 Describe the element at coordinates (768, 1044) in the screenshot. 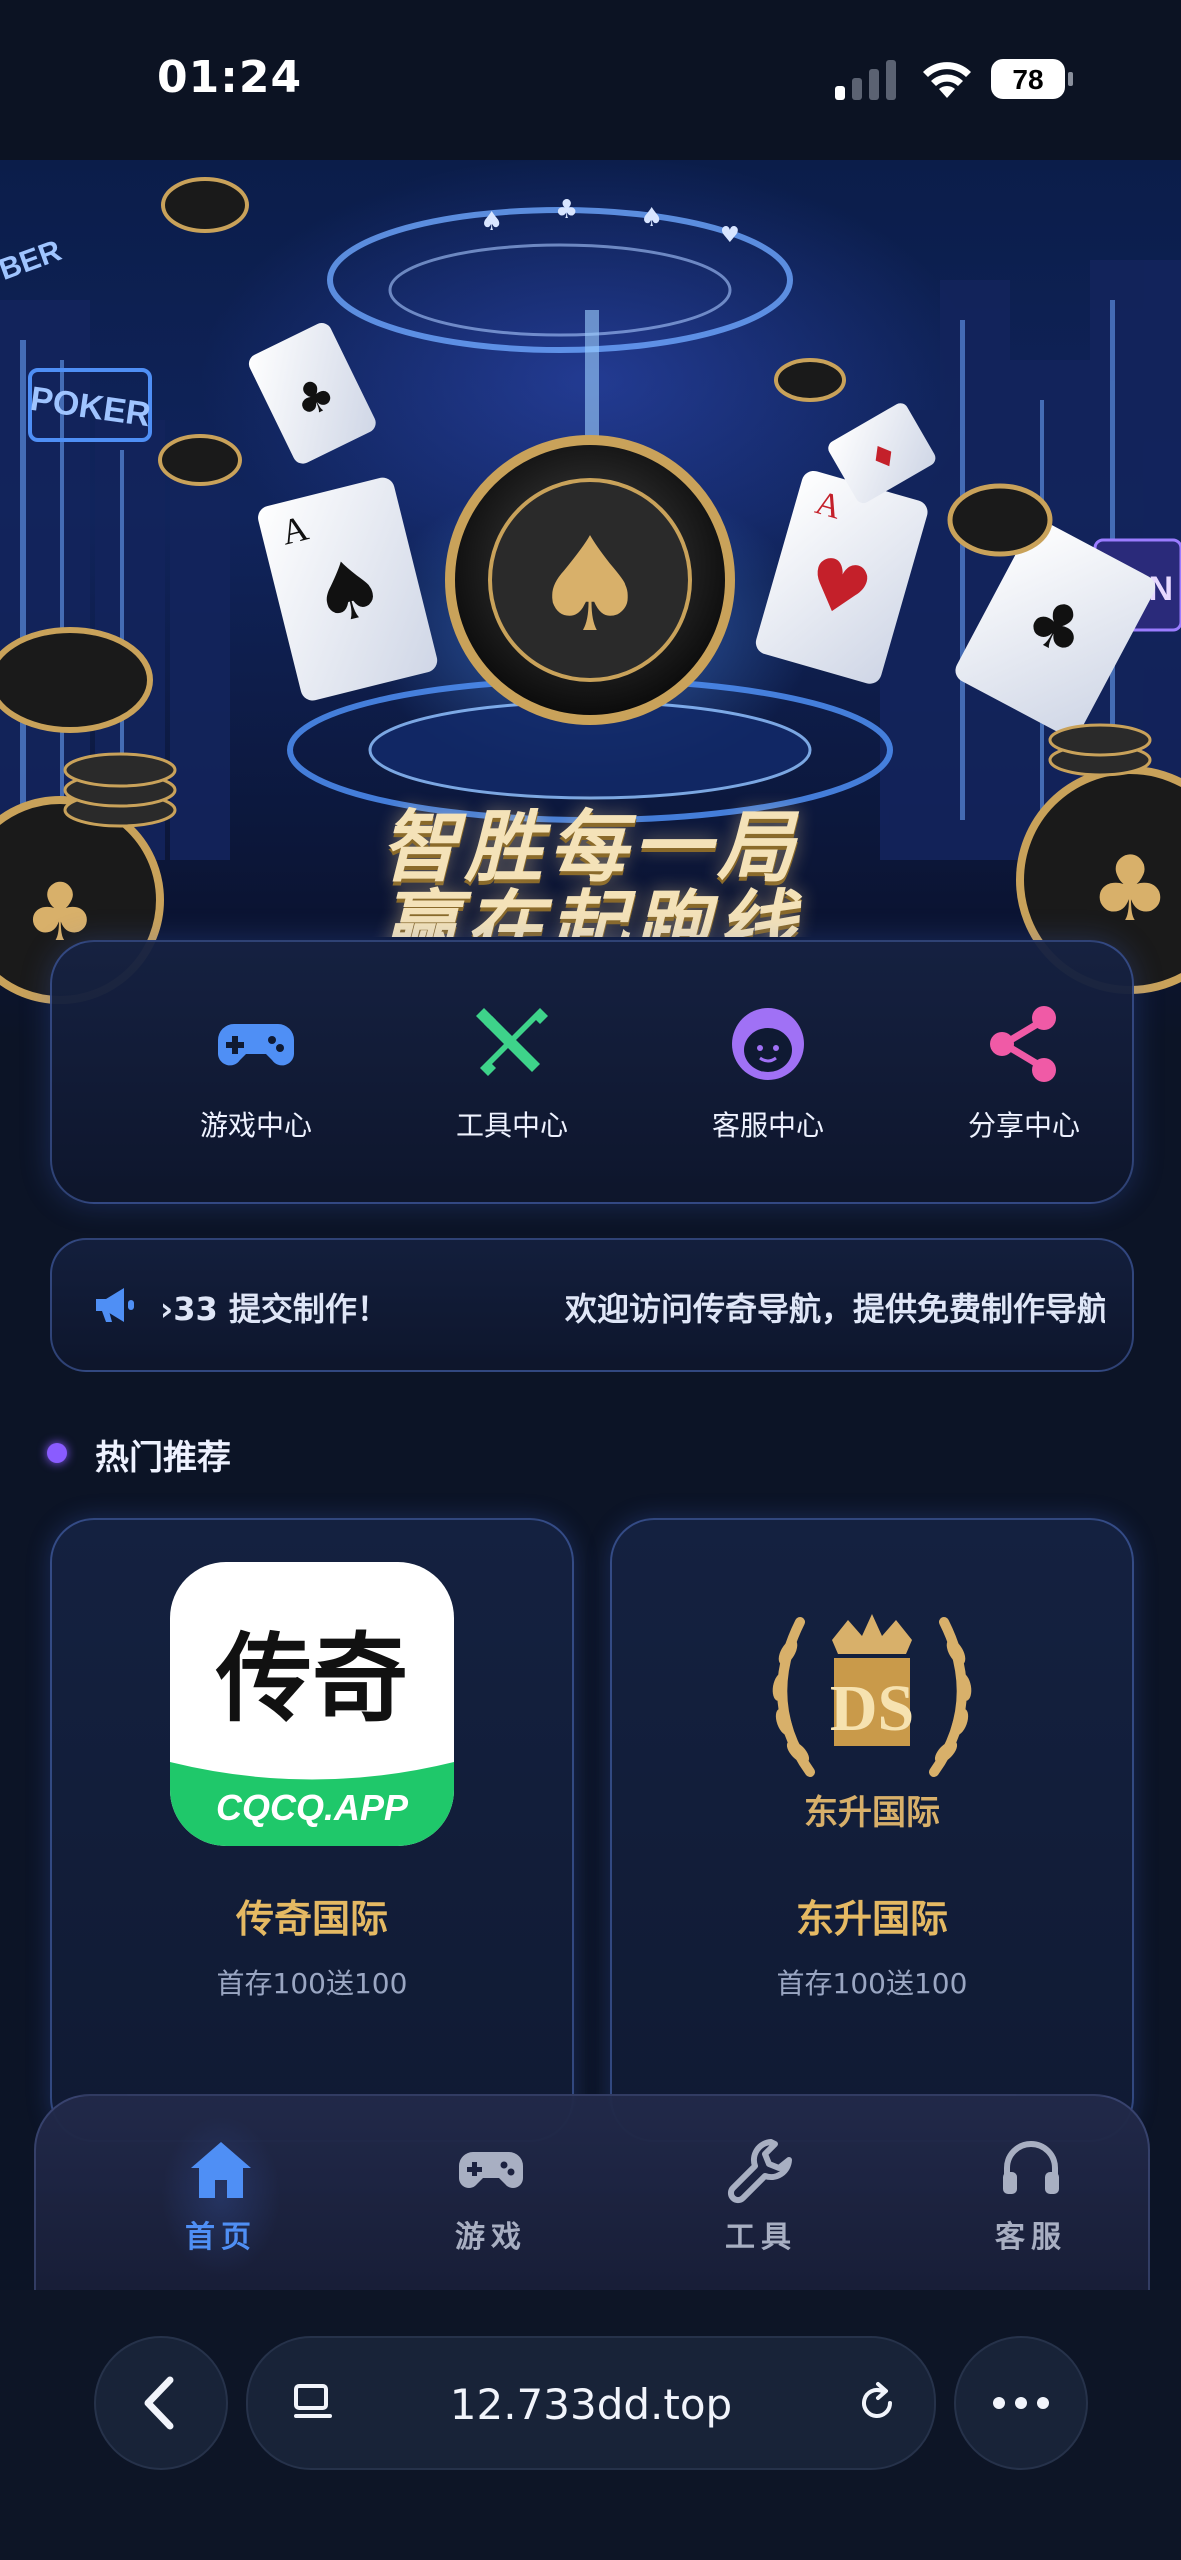

I see `support-agent-icon` at that location.